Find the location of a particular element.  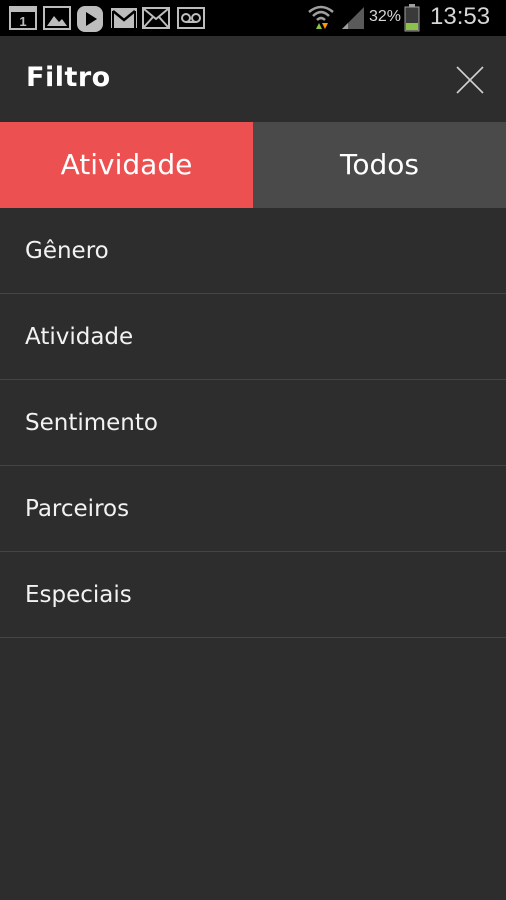

play-store-icon is located at coordinates (90, 19).